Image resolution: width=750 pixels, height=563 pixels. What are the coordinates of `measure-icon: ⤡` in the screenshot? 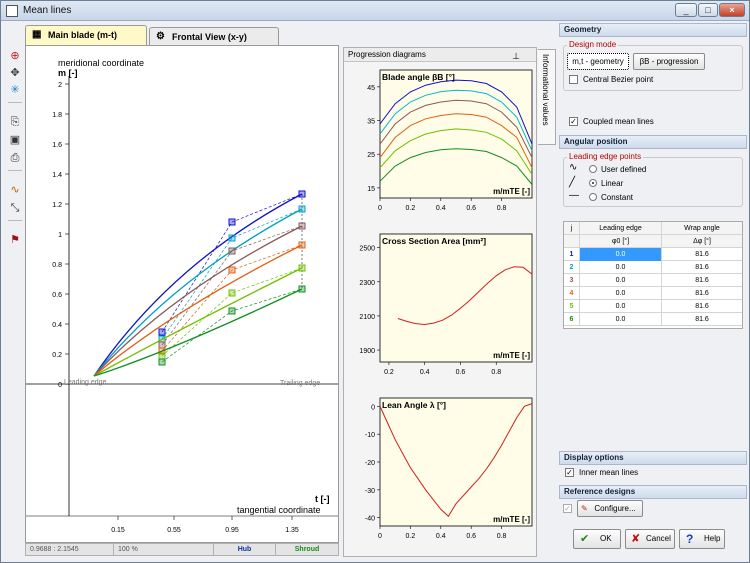 It's located at (15, 208).